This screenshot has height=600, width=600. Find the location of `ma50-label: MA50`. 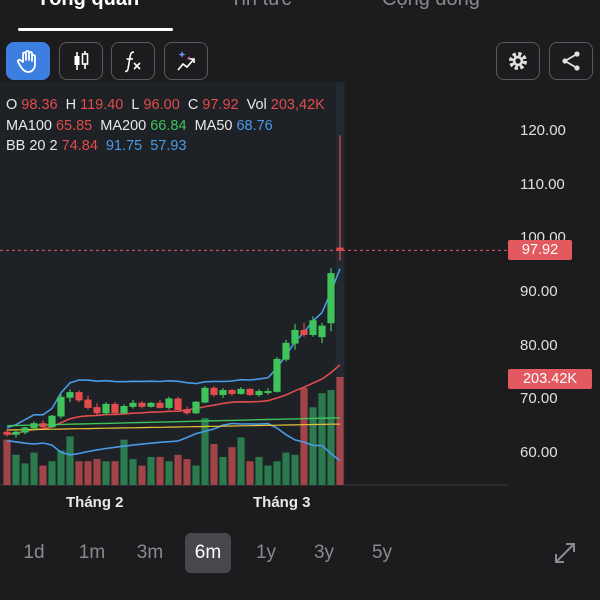

ma50-label: MA50 is located at coordinates (213, 125).